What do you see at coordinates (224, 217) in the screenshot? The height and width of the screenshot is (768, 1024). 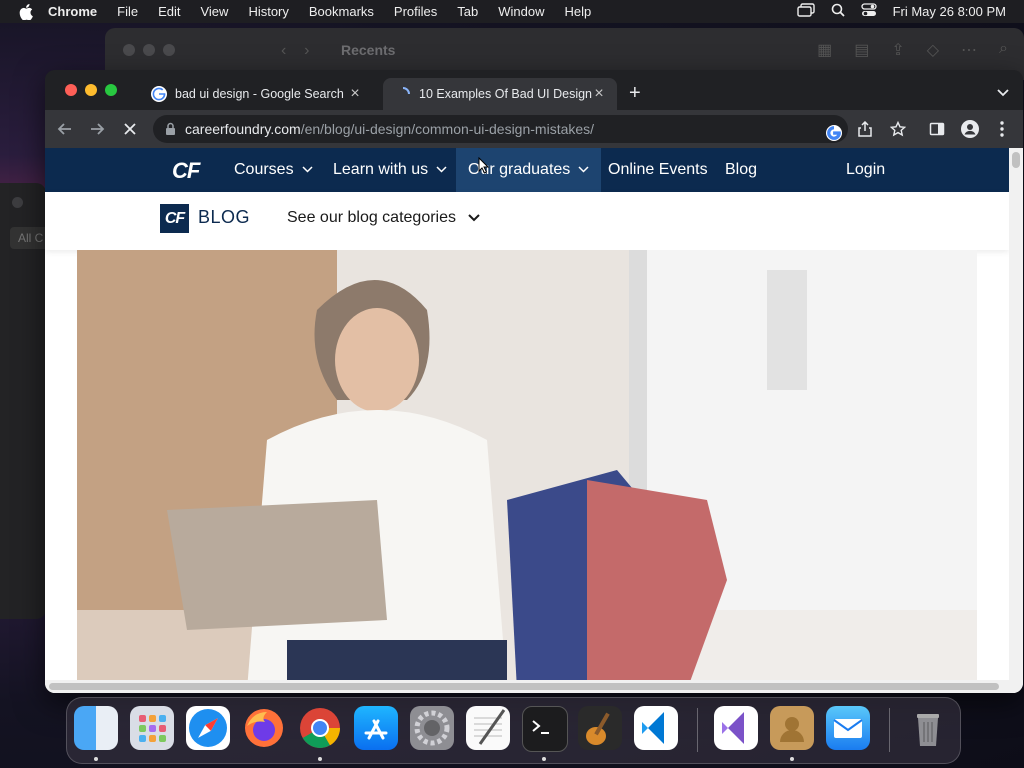 I see `blog-title: BLOG` at bounding box center [224, 217].